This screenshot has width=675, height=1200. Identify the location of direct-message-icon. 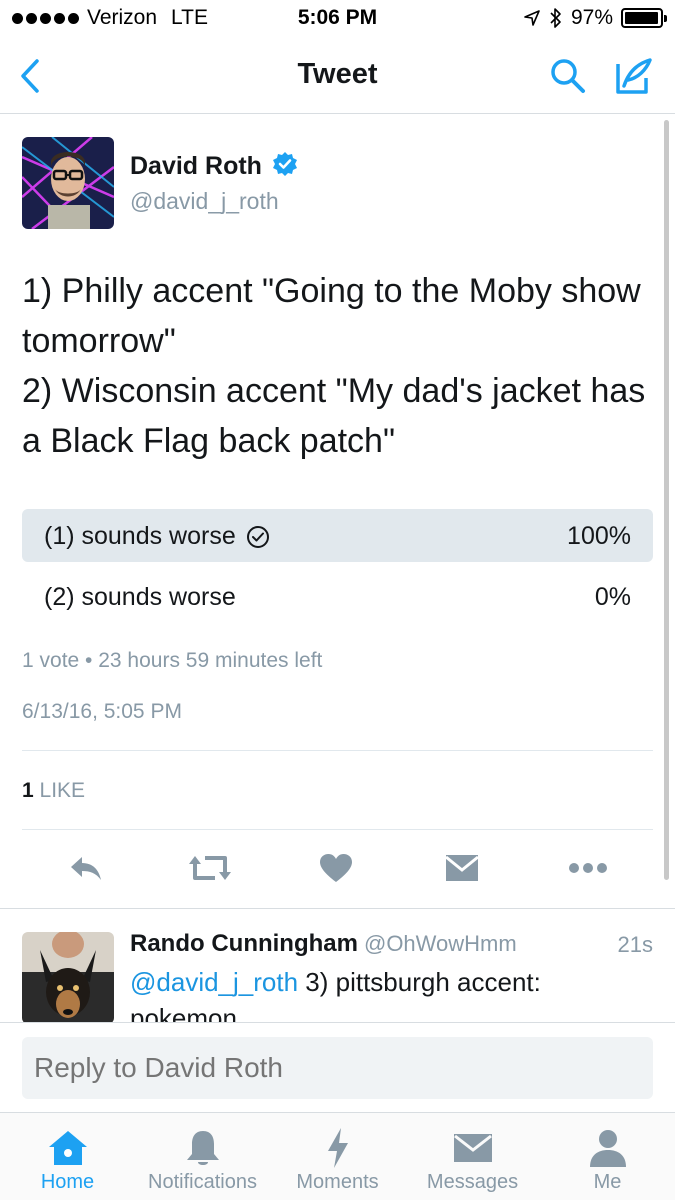
(462, 868).